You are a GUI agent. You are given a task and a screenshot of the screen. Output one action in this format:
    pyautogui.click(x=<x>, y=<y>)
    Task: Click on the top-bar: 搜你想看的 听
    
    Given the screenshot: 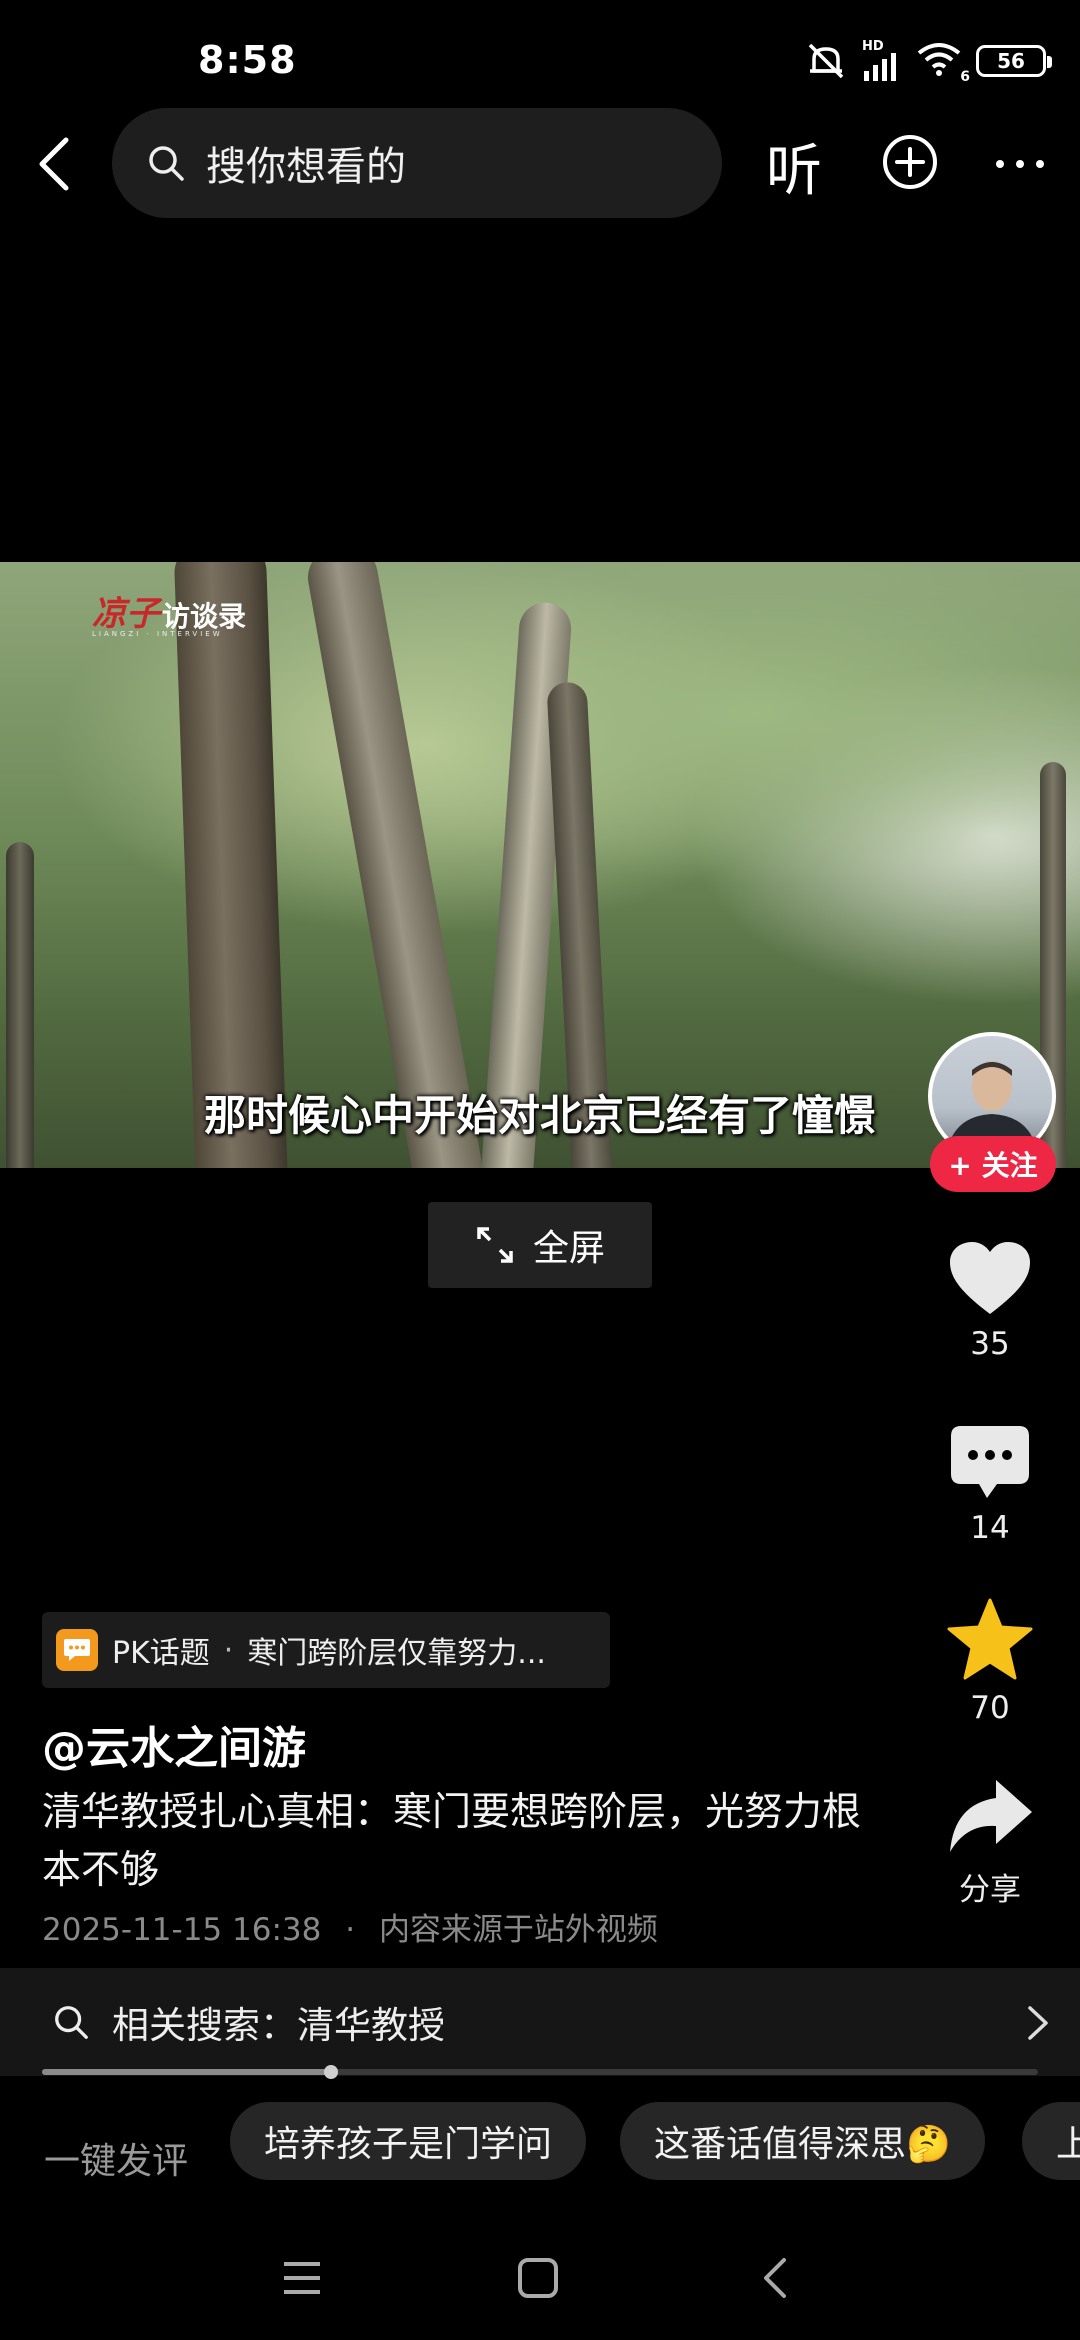 What is the action you would take?
    pyautogui.click(x=540, y=164)
    